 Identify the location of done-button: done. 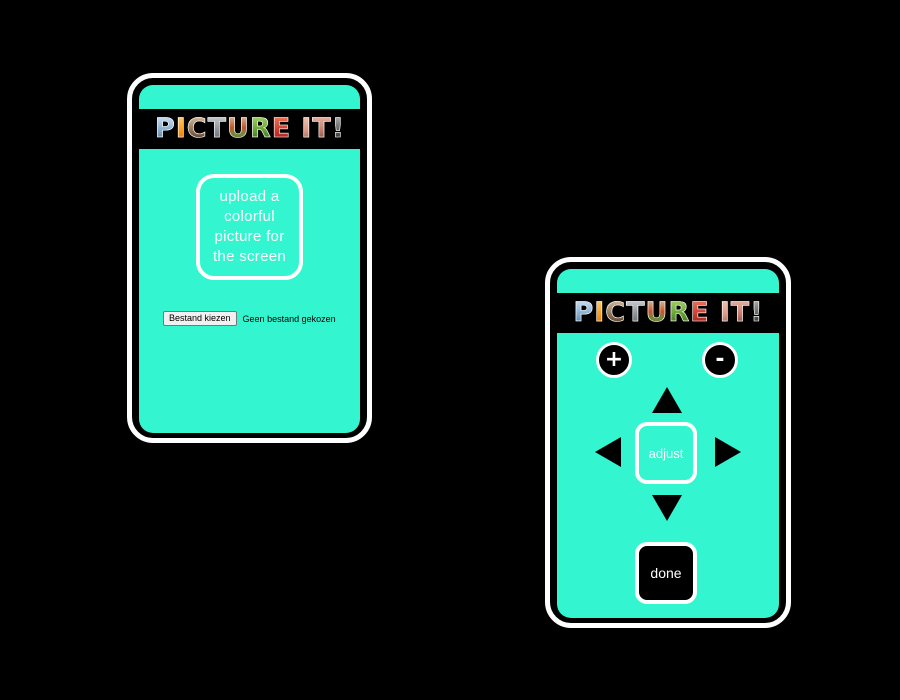
(666, 573).